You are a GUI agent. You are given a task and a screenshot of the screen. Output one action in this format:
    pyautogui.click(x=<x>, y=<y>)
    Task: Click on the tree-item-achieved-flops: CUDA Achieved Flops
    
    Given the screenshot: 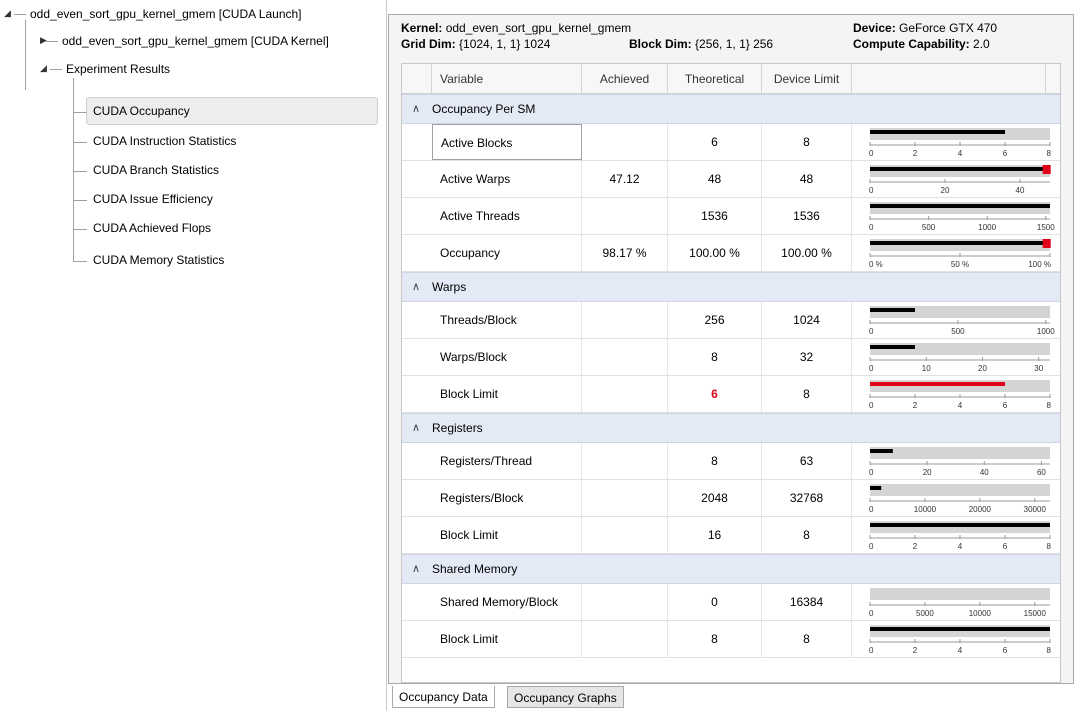 What is the action you would take?
    pyautogui.click(x=152, y=228)
    